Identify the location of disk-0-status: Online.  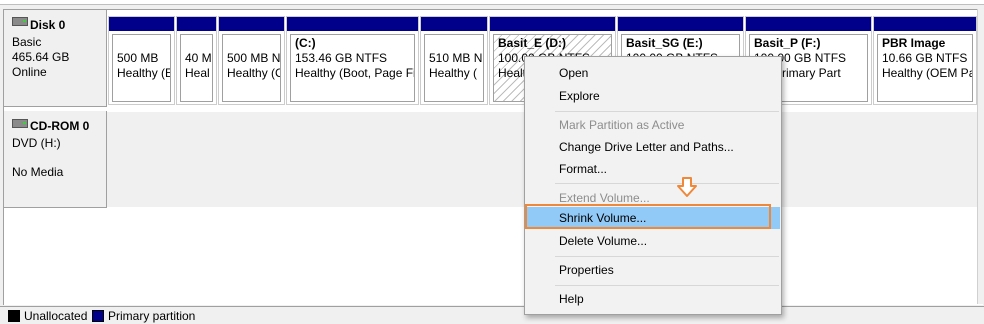
(29, 72).